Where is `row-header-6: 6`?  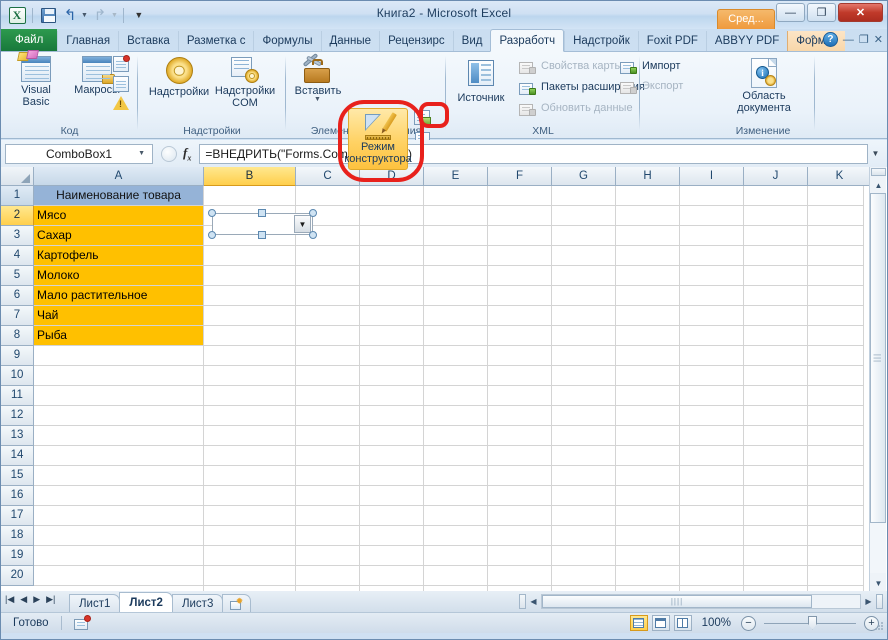 row-header-6: 6 is located at coordinates (17, 296).